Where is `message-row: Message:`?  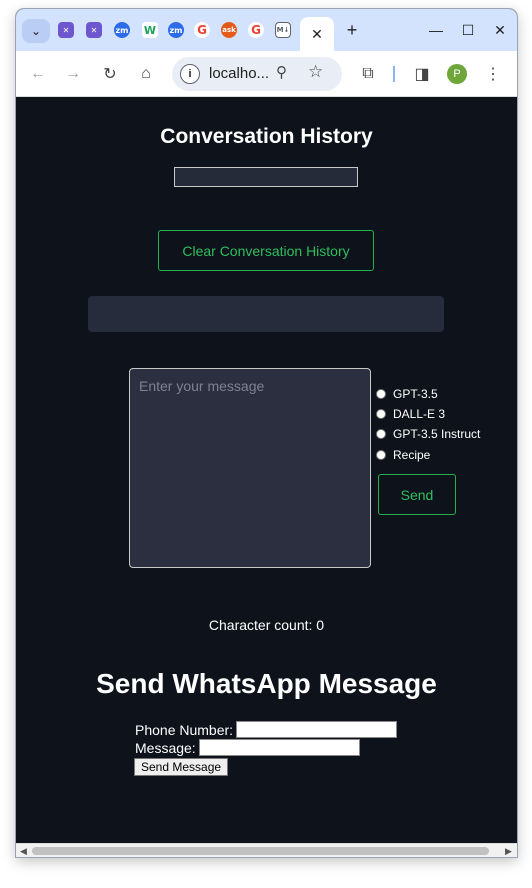 message-row: Message: is located at coordinates (247, 747).